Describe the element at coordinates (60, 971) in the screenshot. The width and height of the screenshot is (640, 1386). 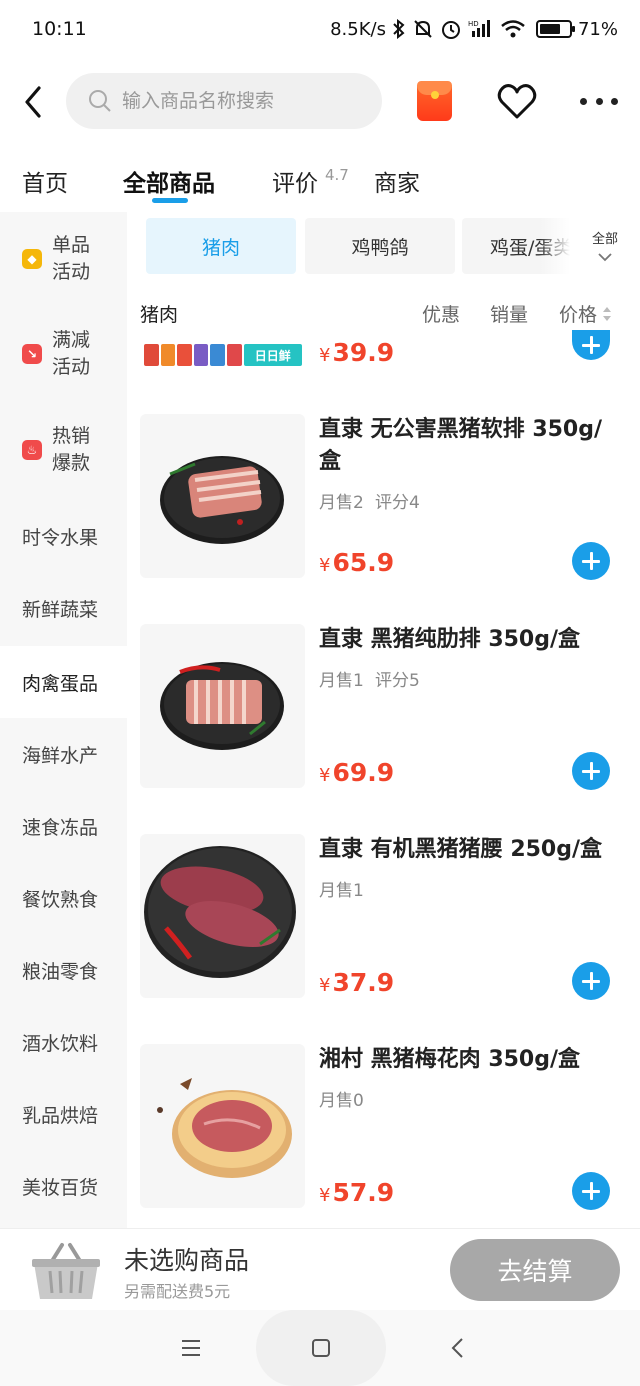
I see `sidebar-item-label: 粮油零食` at that location.